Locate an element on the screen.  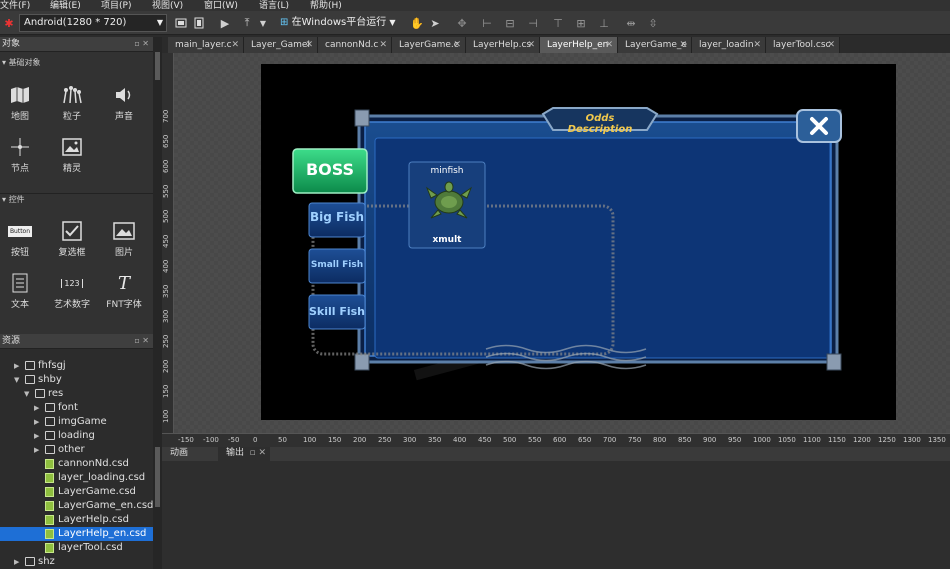
basic-objects-section: ▾ 基础对象 is located at coordinates (76, 63).